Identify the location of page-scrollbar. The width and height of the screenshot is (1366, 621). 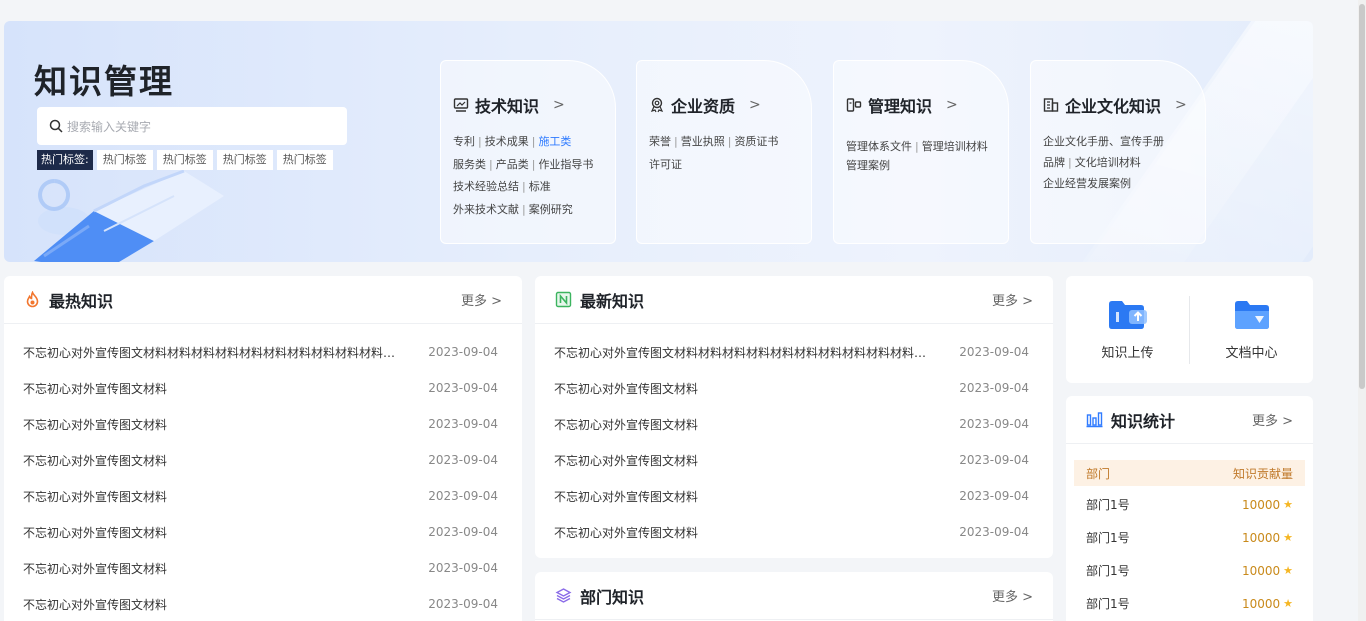
(1362, 310).